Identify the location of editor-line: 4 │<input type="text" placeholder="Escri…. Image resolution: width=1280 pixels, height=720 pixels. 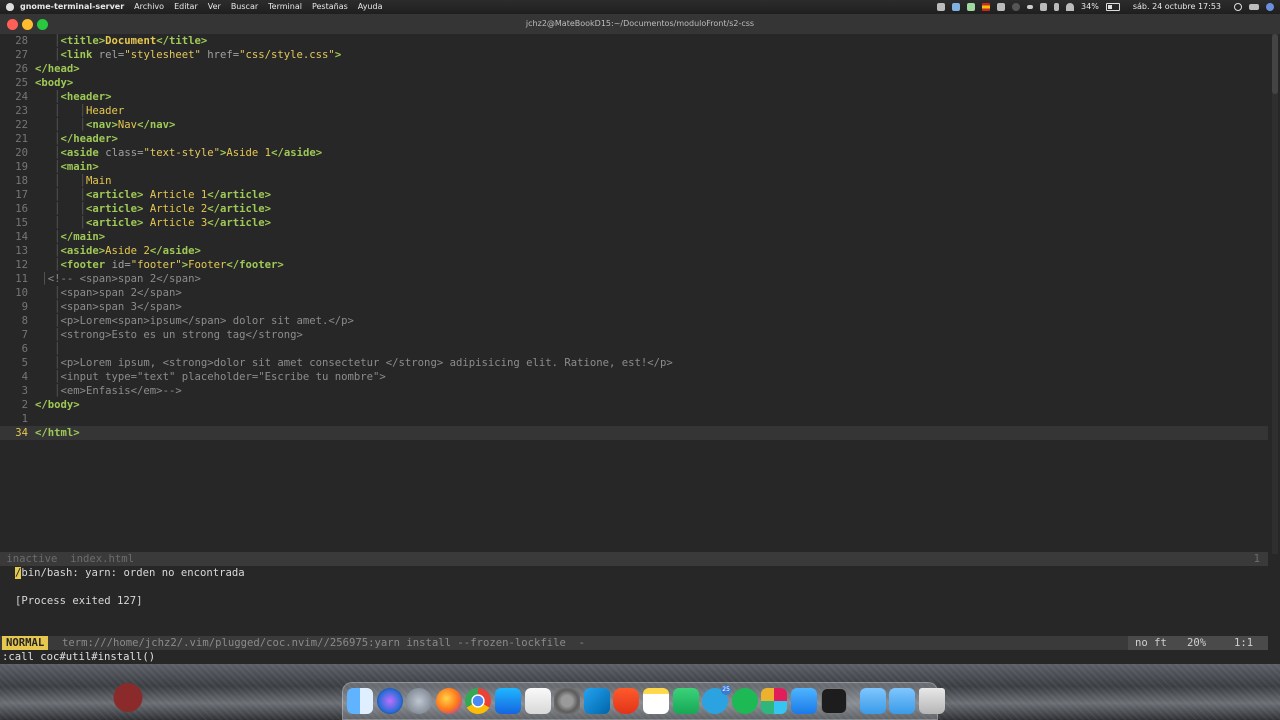
(634, 377).